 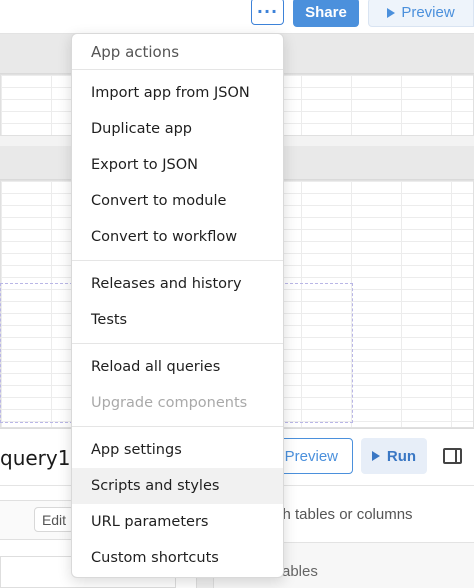 I want to click on preview-button-label: Preview, so click(x=428, y=12).